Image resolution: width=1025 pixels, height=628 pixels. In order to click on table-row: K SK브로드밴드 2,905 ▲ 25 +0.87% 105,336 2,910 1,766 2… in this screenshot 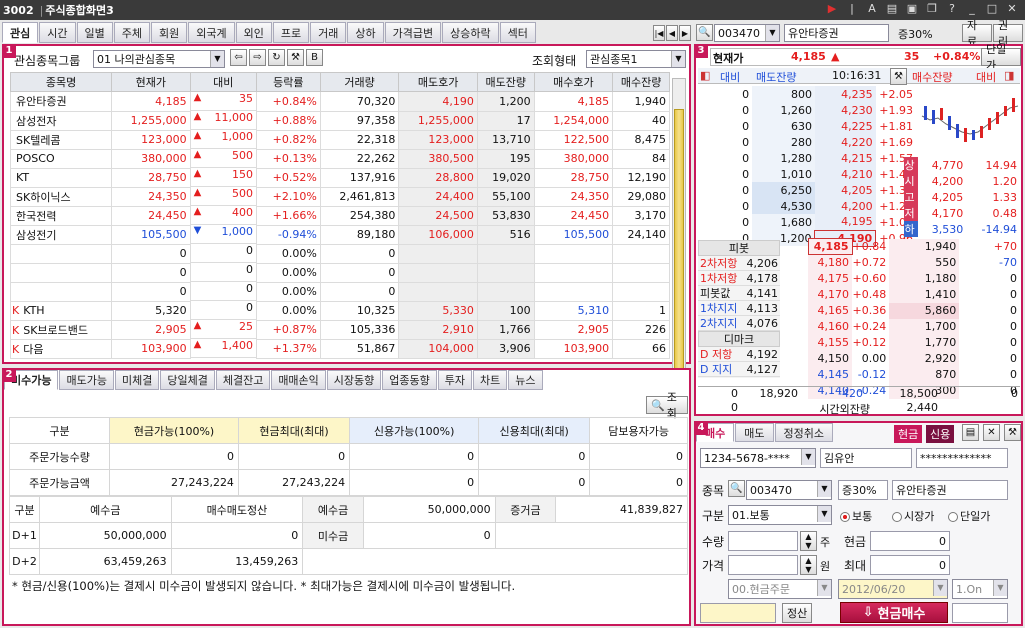, I will do `click(339, 329)`.